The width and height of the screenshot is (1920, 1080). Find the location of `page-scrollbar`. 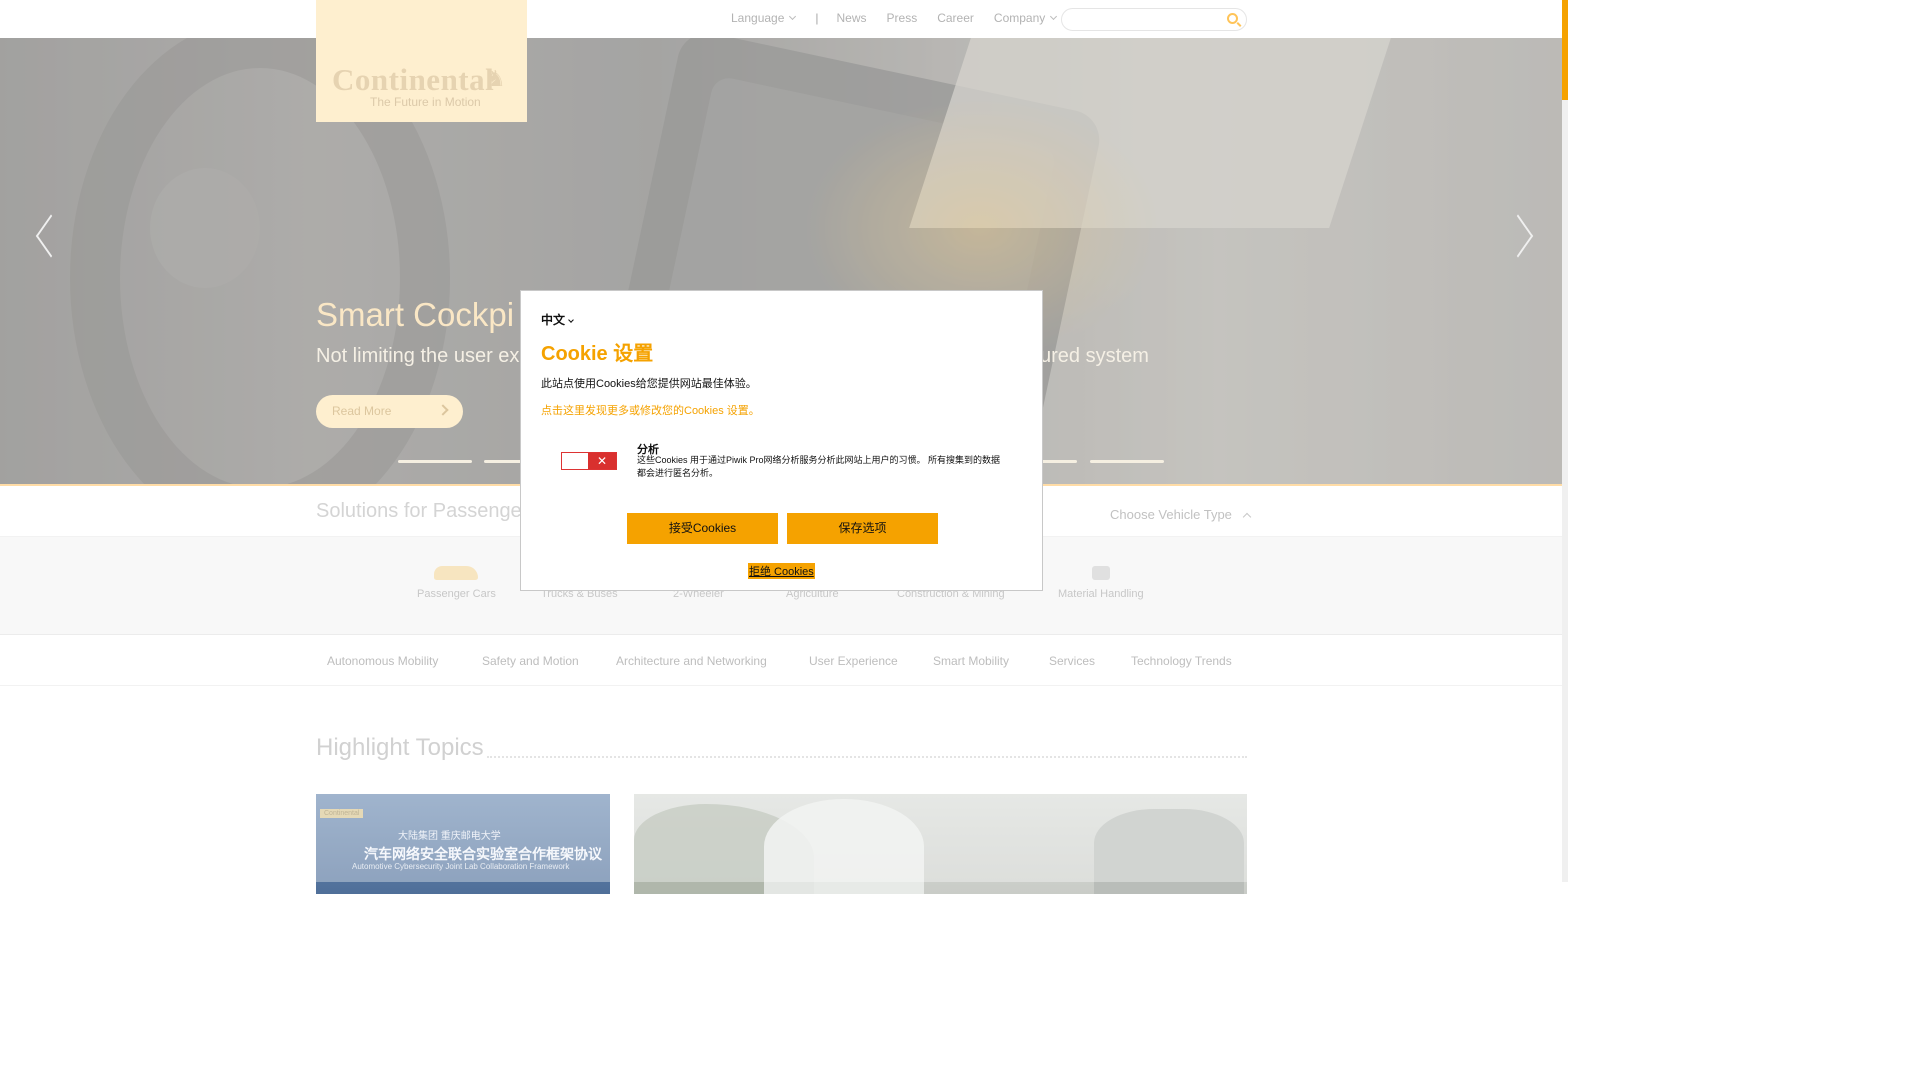

page-scrollbar is located at coordinates (1565, 441).